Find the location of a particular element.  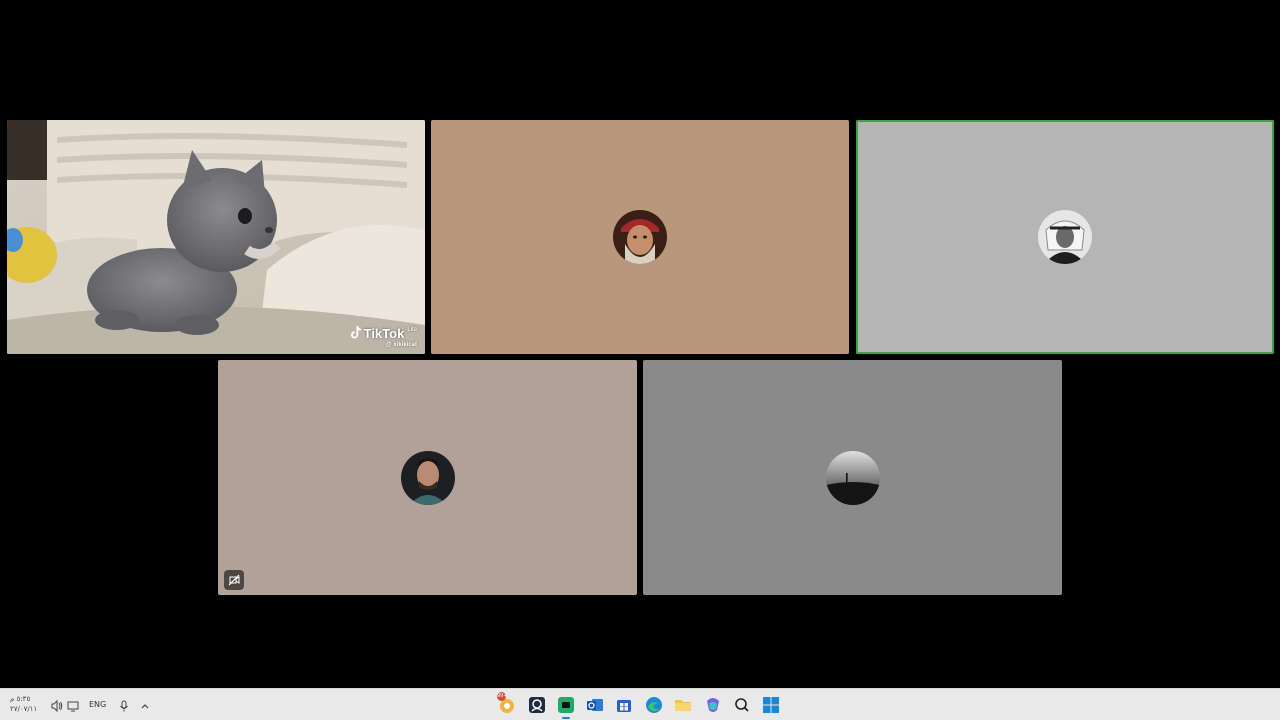

start-icon is located at coordinates (771, 705).